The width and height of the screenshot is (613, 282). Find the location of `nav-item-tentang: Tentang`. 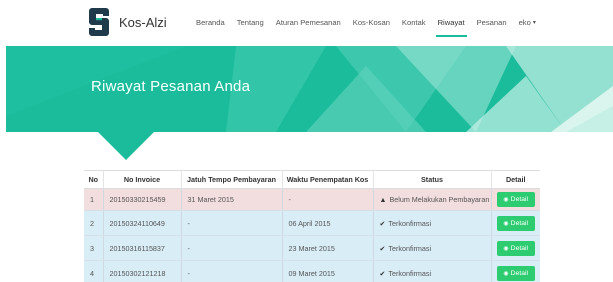

nav-item-tentang: Tentang is located at coordinates (250, 22).